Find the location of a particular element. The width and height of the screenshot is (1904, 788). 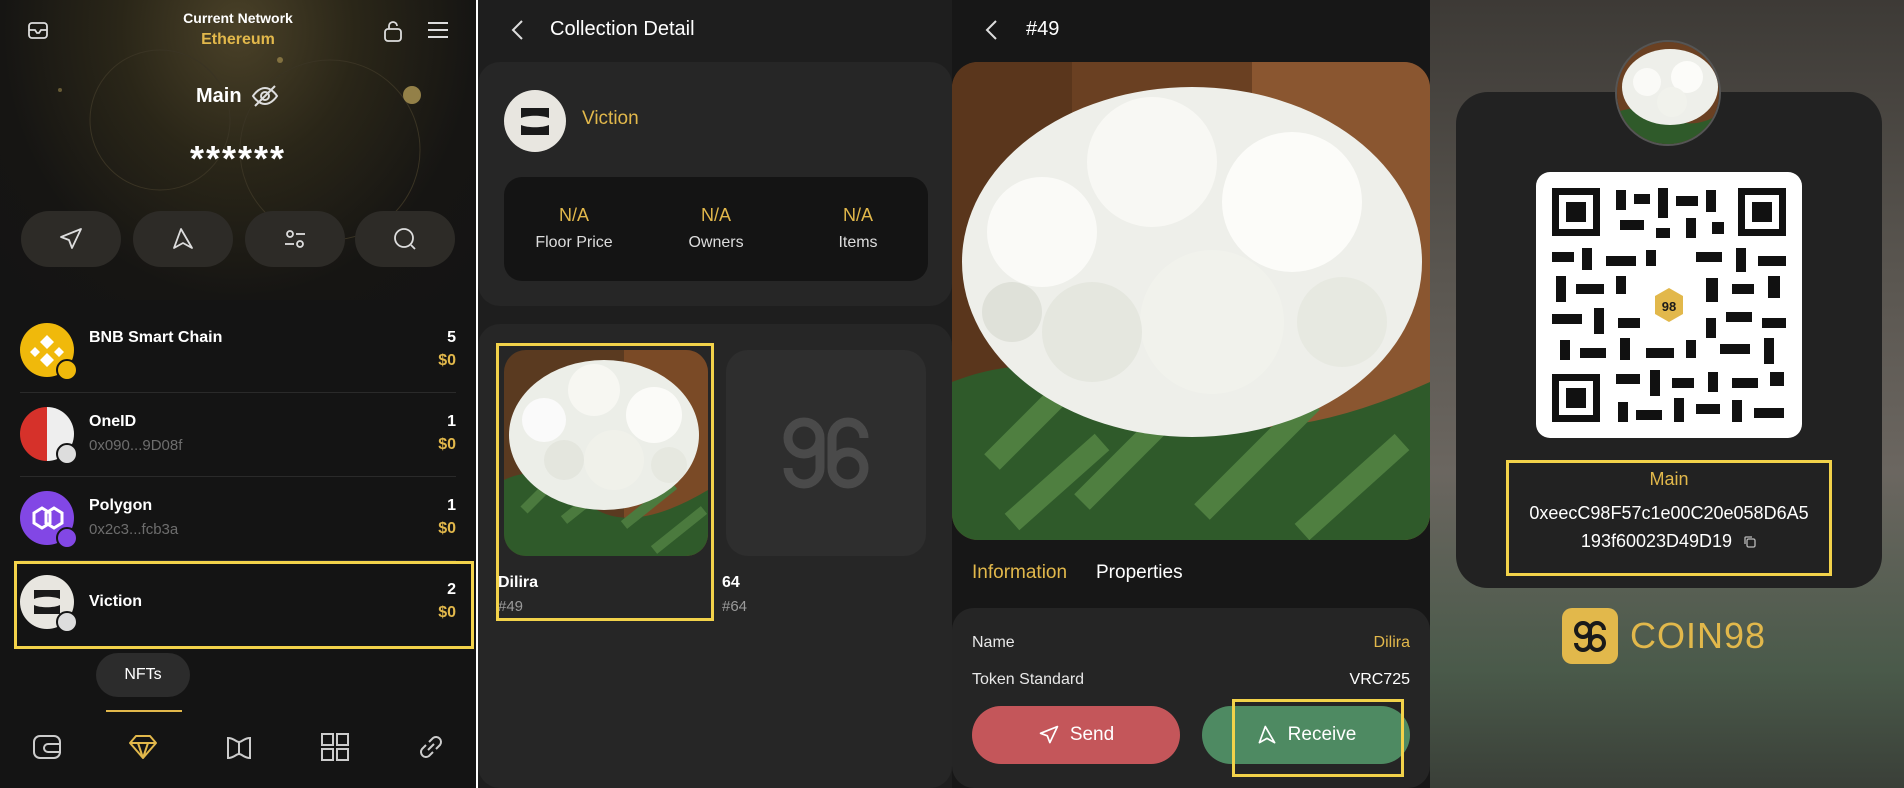

info-value: Dilira is located at coordinates (1391, 642).